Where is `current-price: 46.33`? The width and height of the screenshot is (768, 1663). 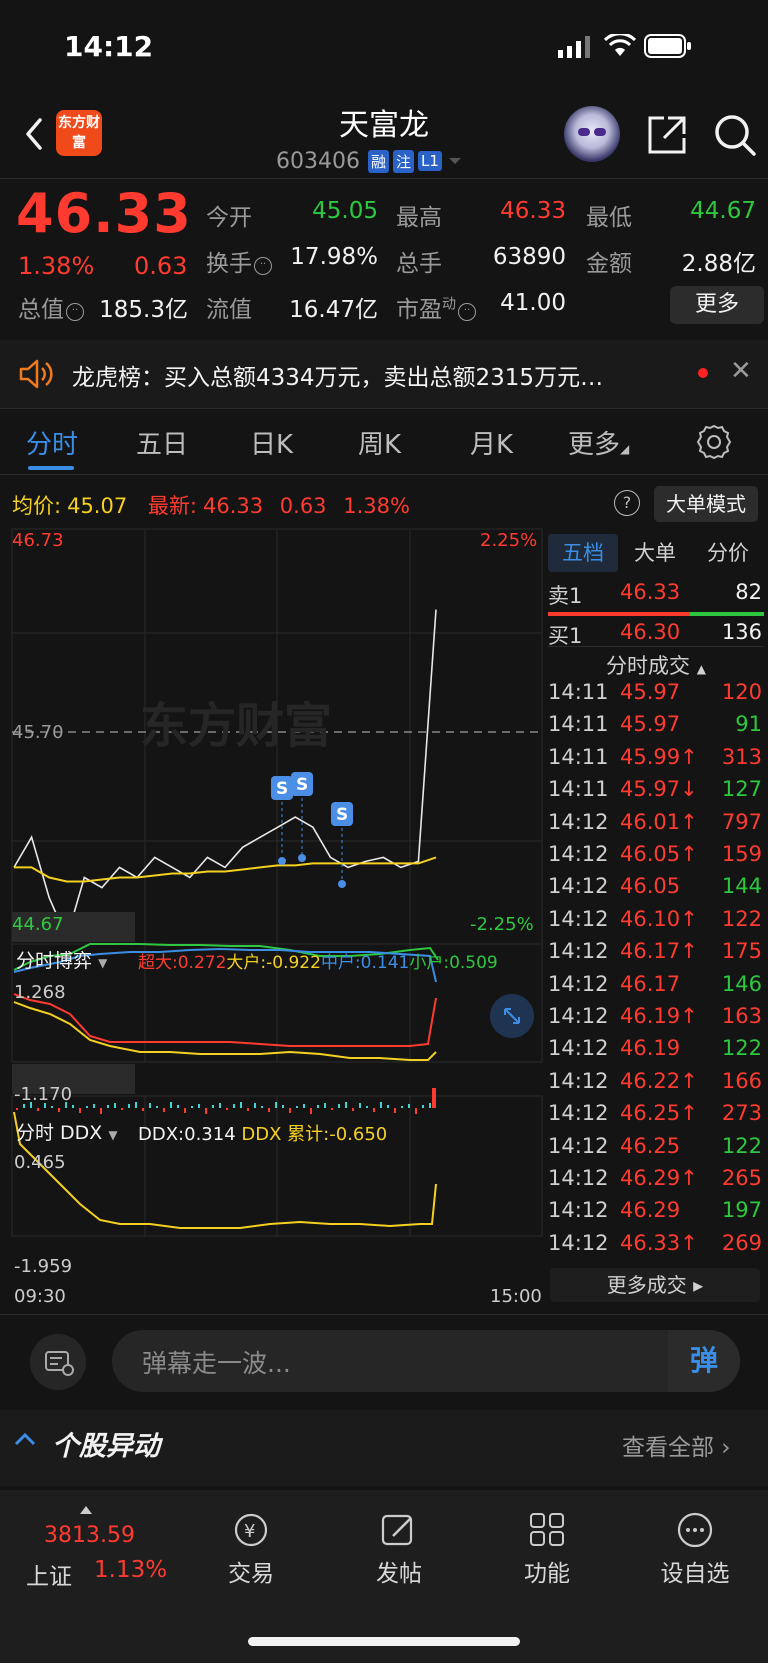 current-price: 46.33 is located at coordinates (104, 213).